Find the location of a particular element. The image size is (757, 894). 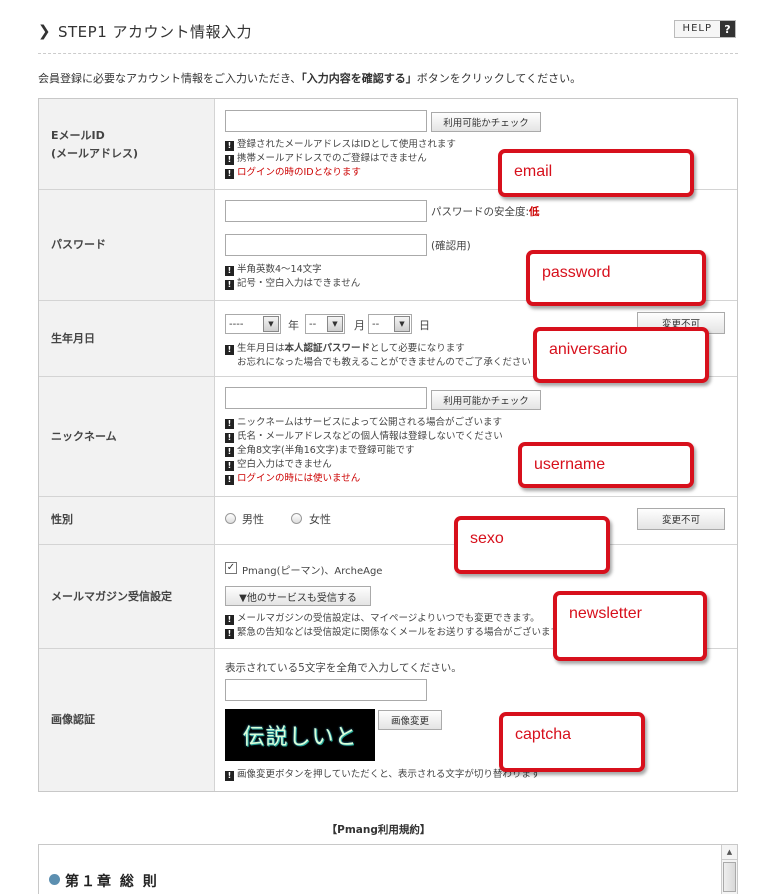

nickname-note: ! 氏名・メールアドレスなどの個人情報は登録しないでください is located at coordinates (364, 437).